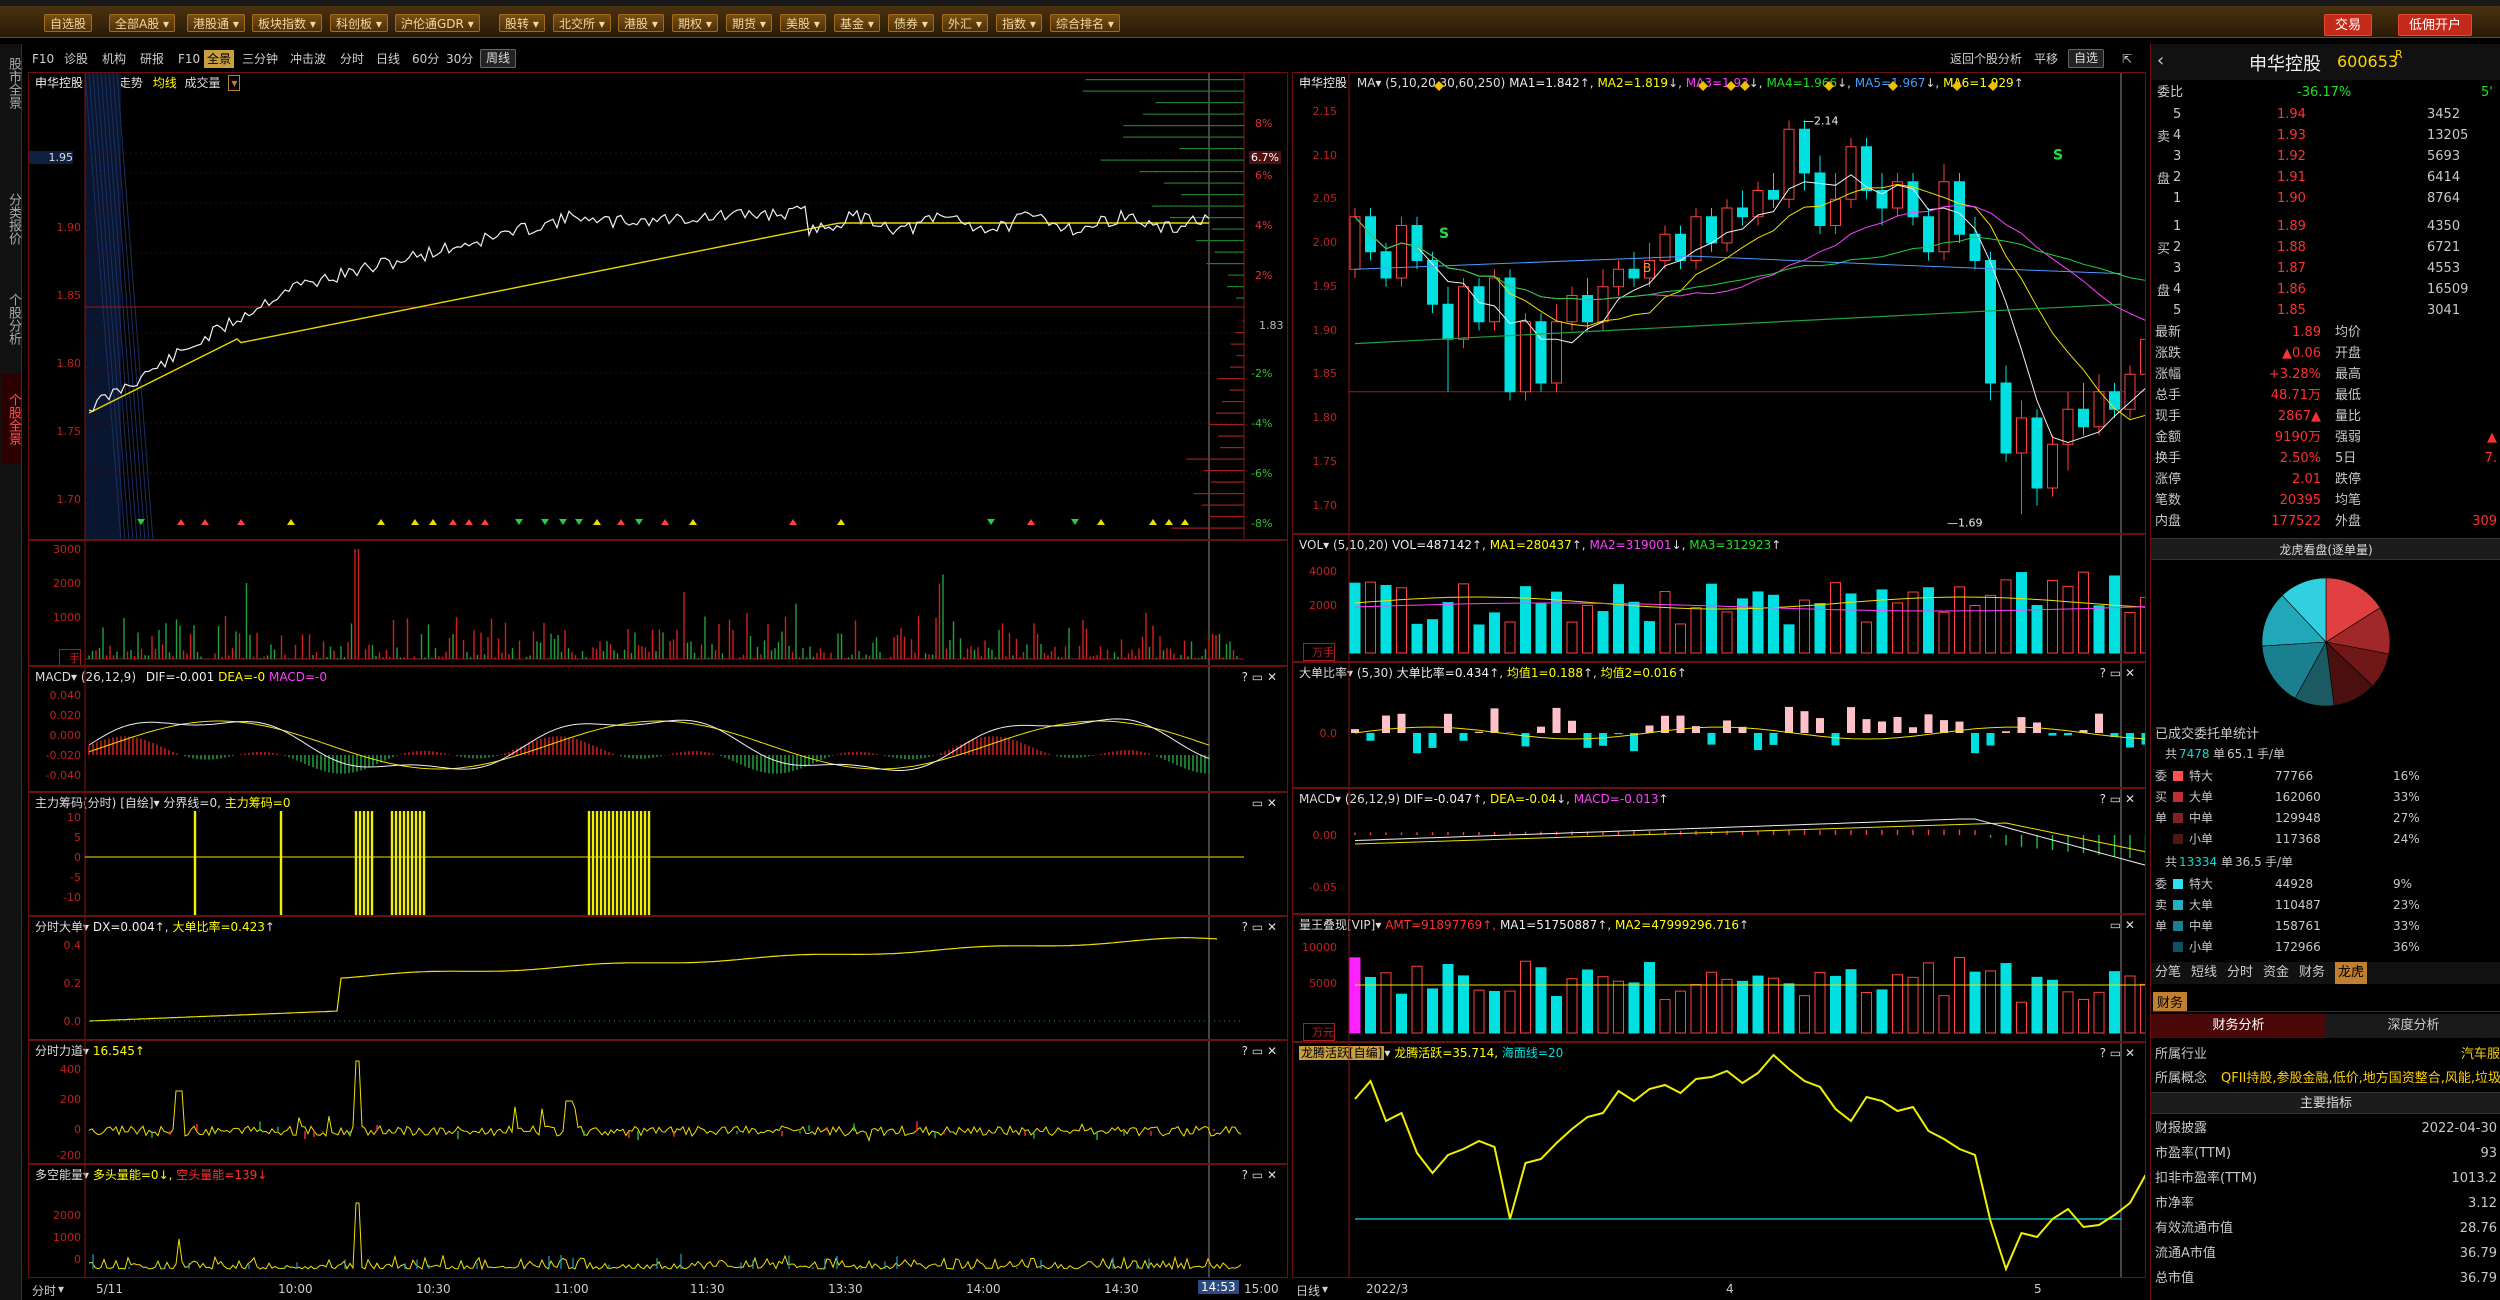 This screenshot has width=2500, height=1300. Describe the element at coordinates (1325, 461) in the screenshot. I see `kline-price-tick: 1.75` at that location.